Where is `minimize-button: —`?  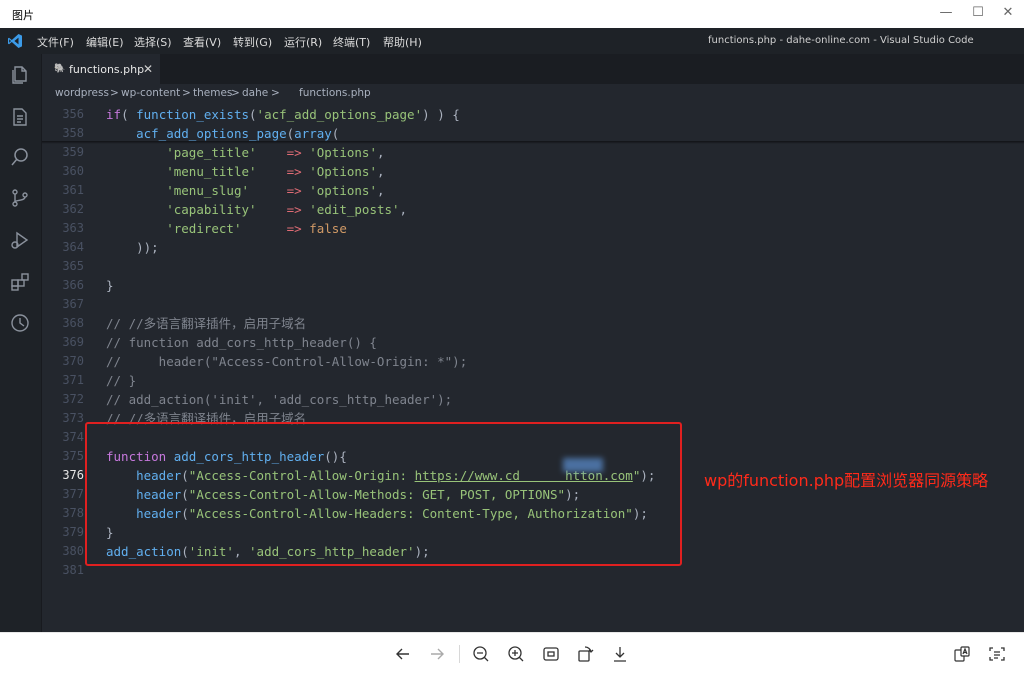
minimize-button: — is located at coordinates (946, 13).